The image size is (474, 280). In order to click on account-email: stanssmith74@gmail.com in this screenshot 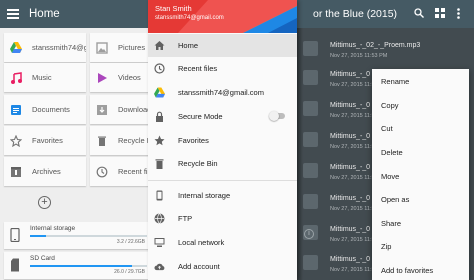, I will do `click(189, 18)`.